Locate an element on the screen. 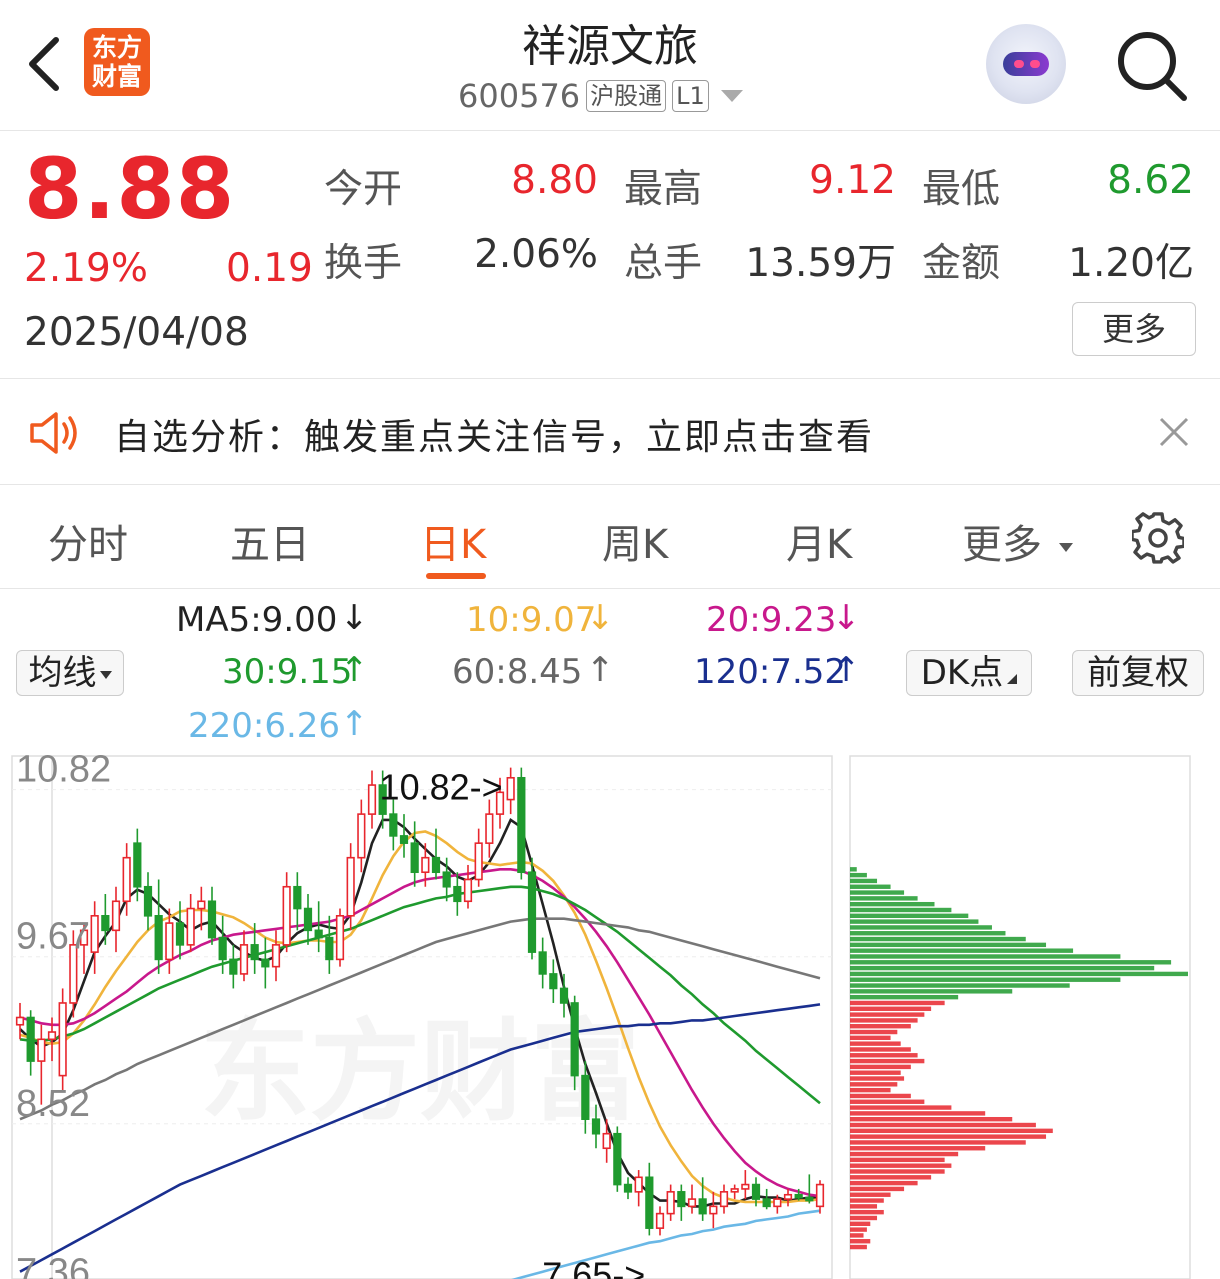  tab-more: 更多 is located at coordinates (1017, 541).